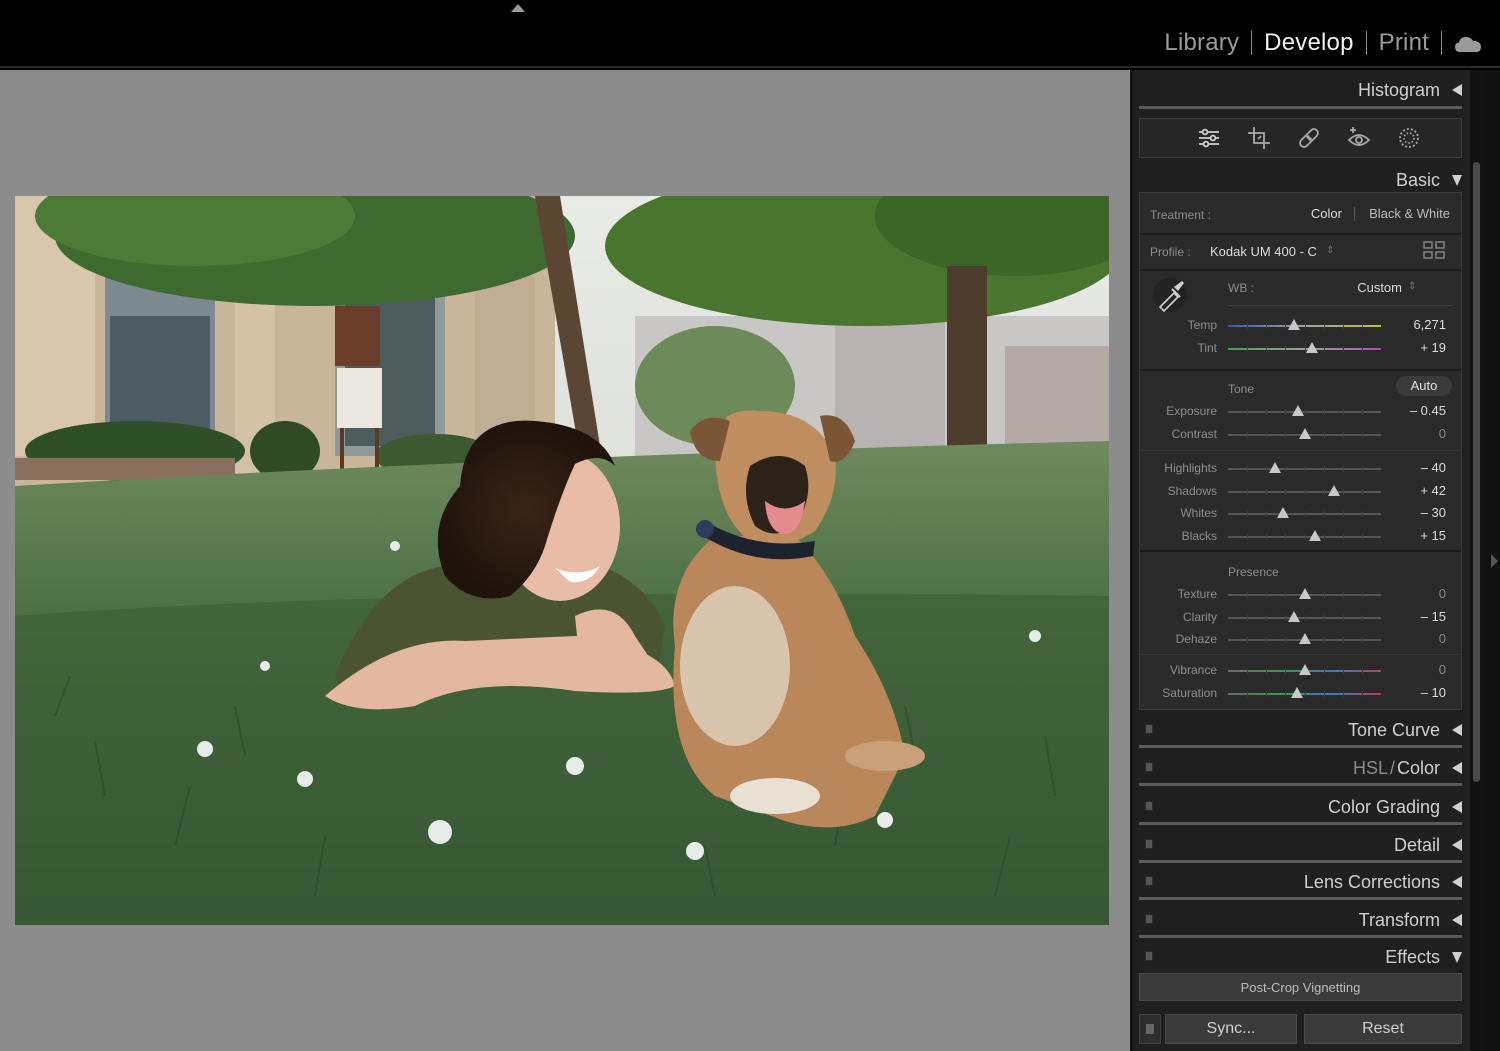 This screenshot has height=1051, width=1500. Describe the element at coordinates (1406, 213) in the screenshot. I see `treatment-bw: Black & White` at that location.